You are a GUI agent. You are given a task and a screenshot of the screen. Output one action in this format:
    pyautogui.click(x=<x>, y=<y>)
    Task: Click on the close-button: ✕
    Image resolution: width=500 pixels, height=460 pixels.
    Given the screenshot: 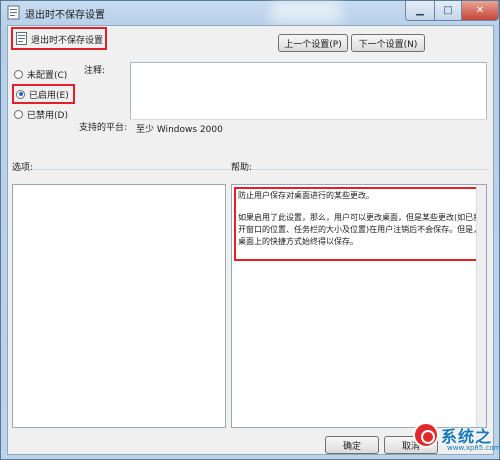 What is the action you would take?
    pyautogui.click(x=480, y=11)
    